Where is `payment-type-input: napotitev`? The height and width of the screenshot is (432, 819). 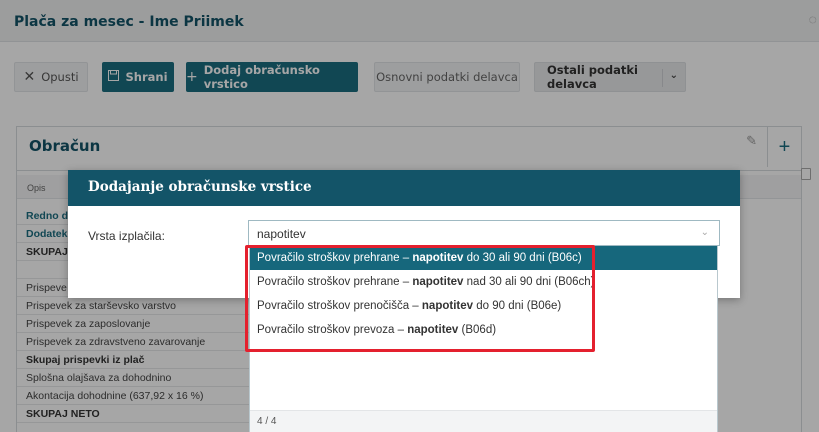 payment-type-input: napotitev is located at coordinates (281, 234).